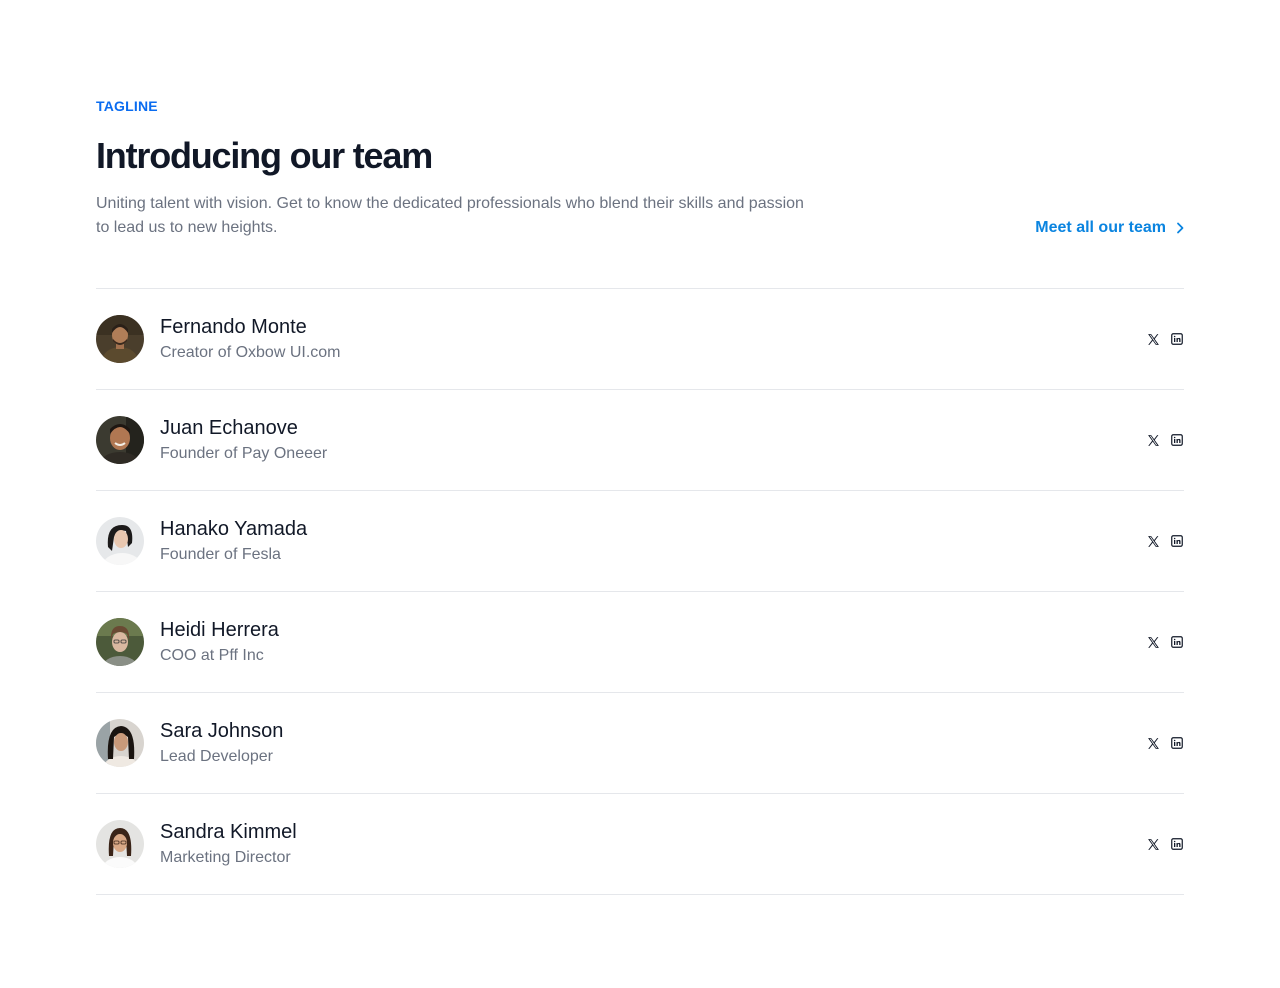  I want to click on member-name: Juan Echanove, so click(229, 428).